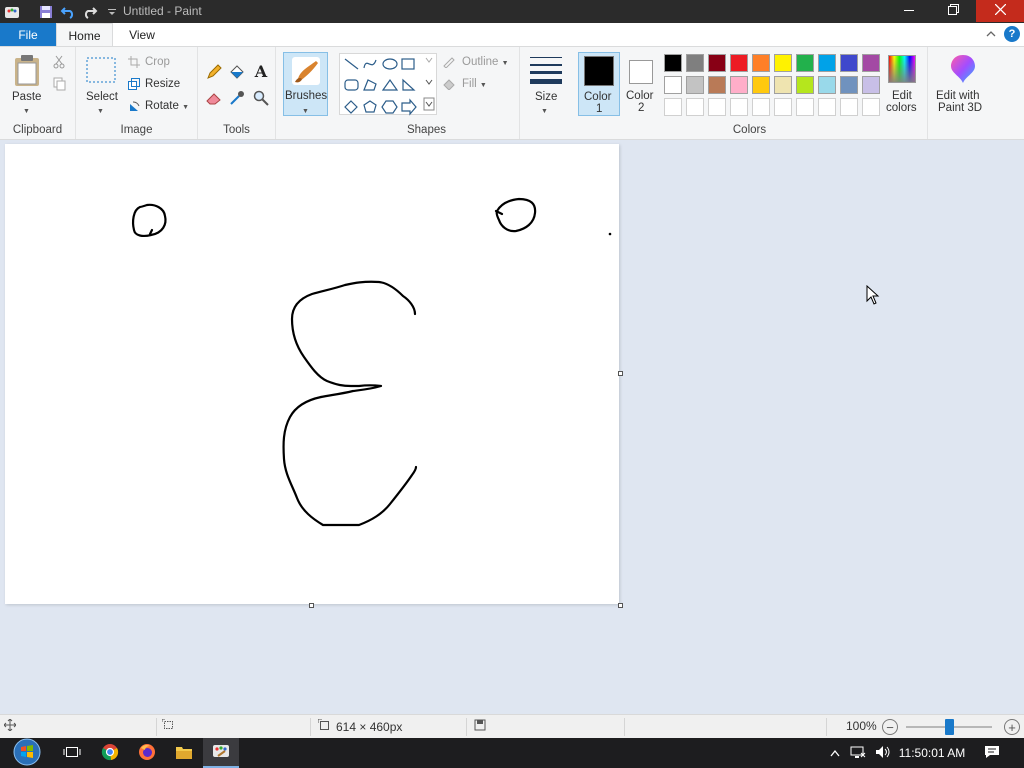  What do you see at coordinates (157, 62) in the screenshot?
I see `crop-button: Crop` at bounding box center [157, 62].